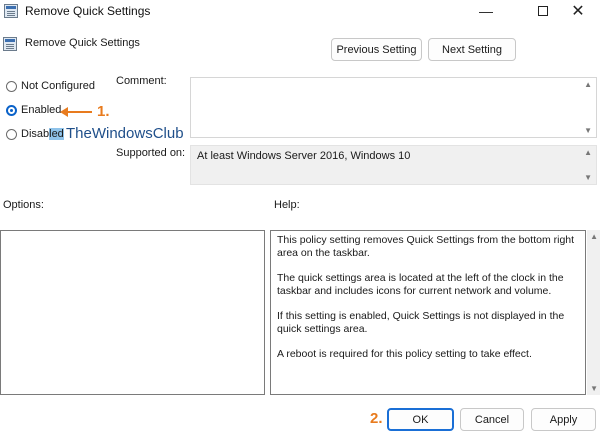 The image size is (600, 433). I want to click on radio-enabled: Enabled, so click(33, 110).